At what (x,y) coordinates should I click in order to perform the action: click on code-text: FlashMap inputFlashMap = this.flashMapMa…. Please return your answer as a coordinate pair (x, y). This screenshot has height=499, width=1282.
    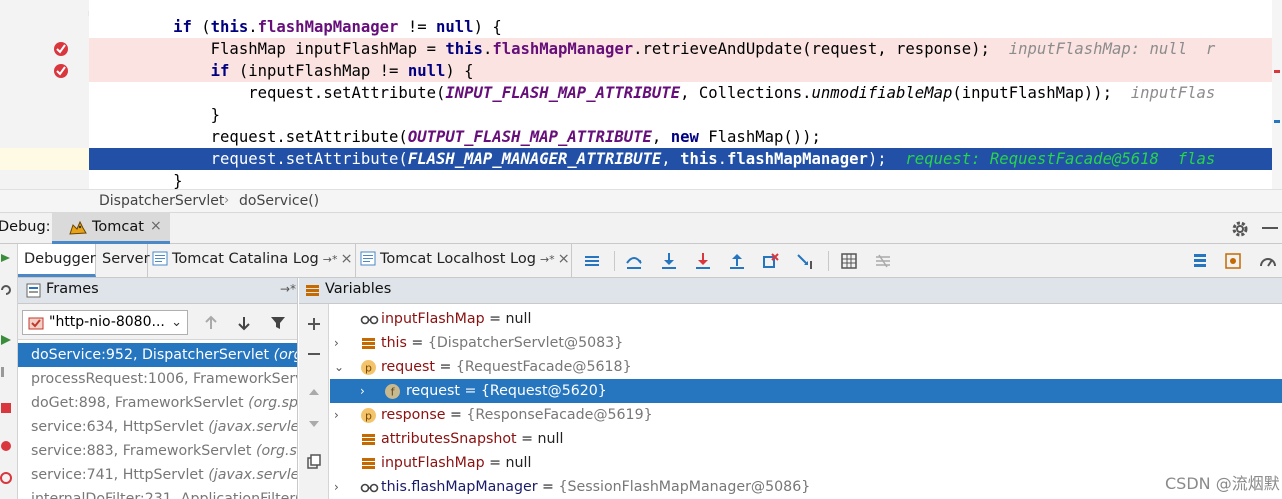
    Looking at the image, I should click on (657, 49).